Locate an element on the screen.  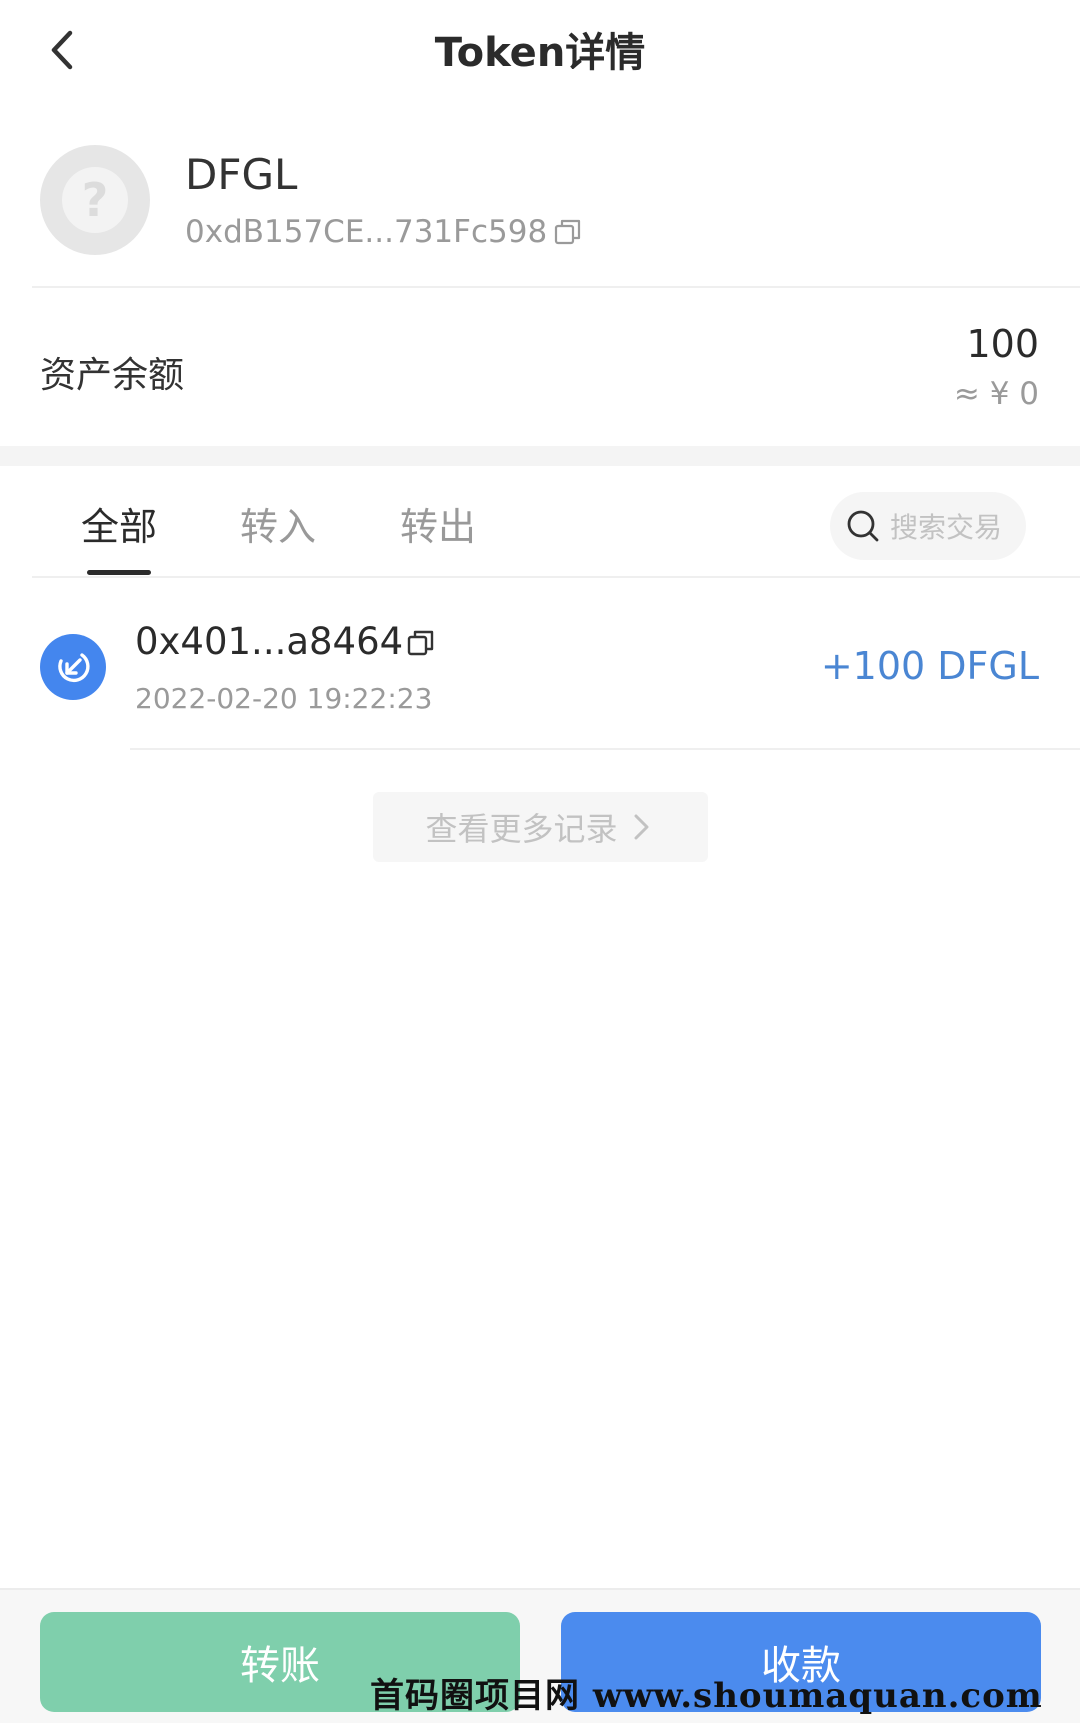
top-bar: Token详情 is located at coordinates (540, 55).